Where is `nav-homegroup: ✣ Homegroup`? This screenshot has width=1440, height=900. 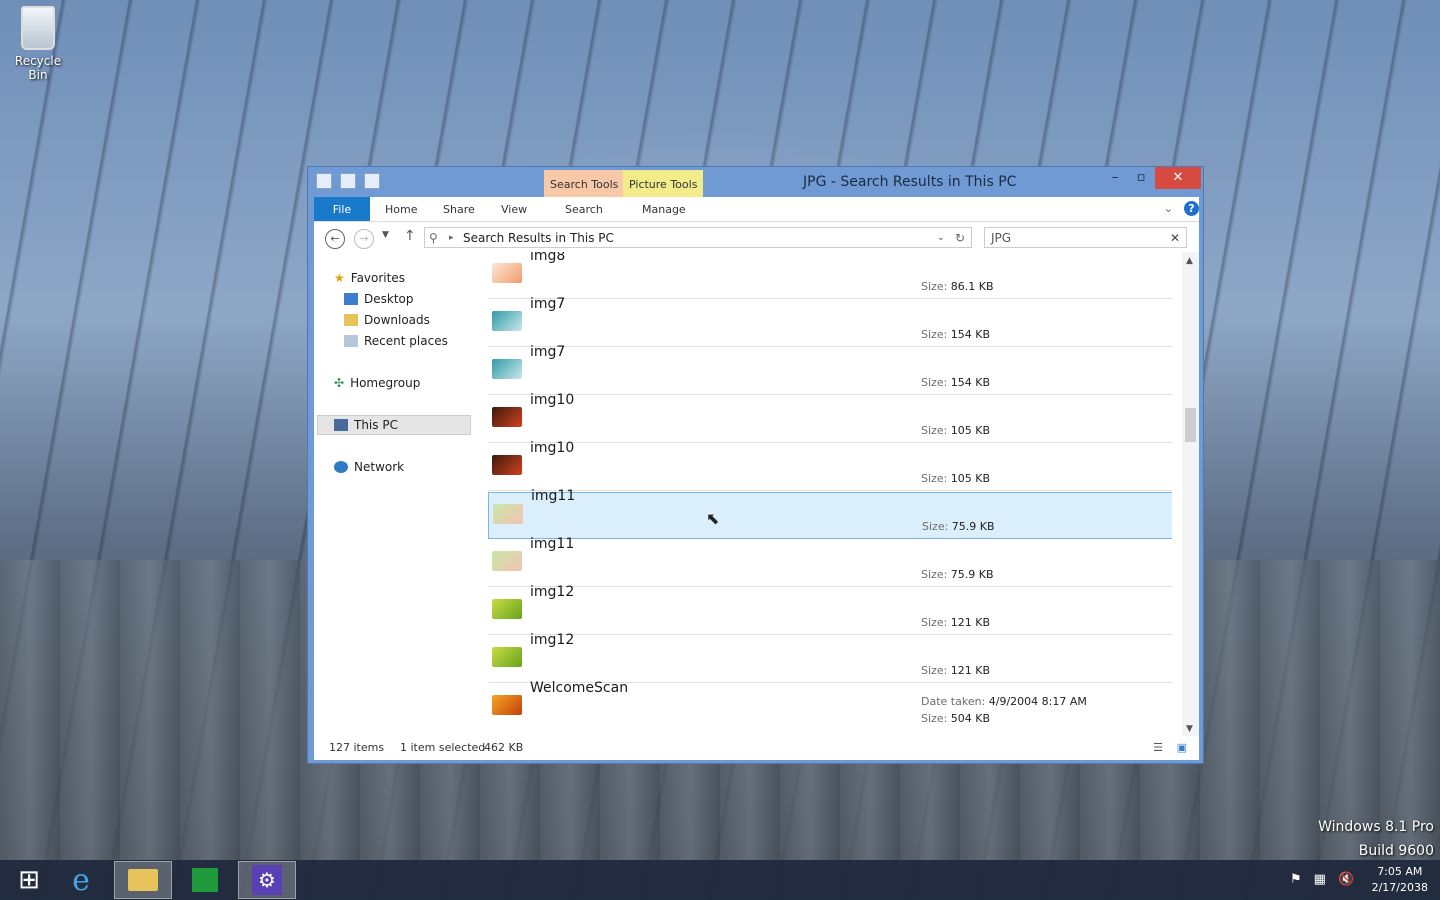
nav-homegroup: ✣ Homegroup is located at coordinates (377, 383).